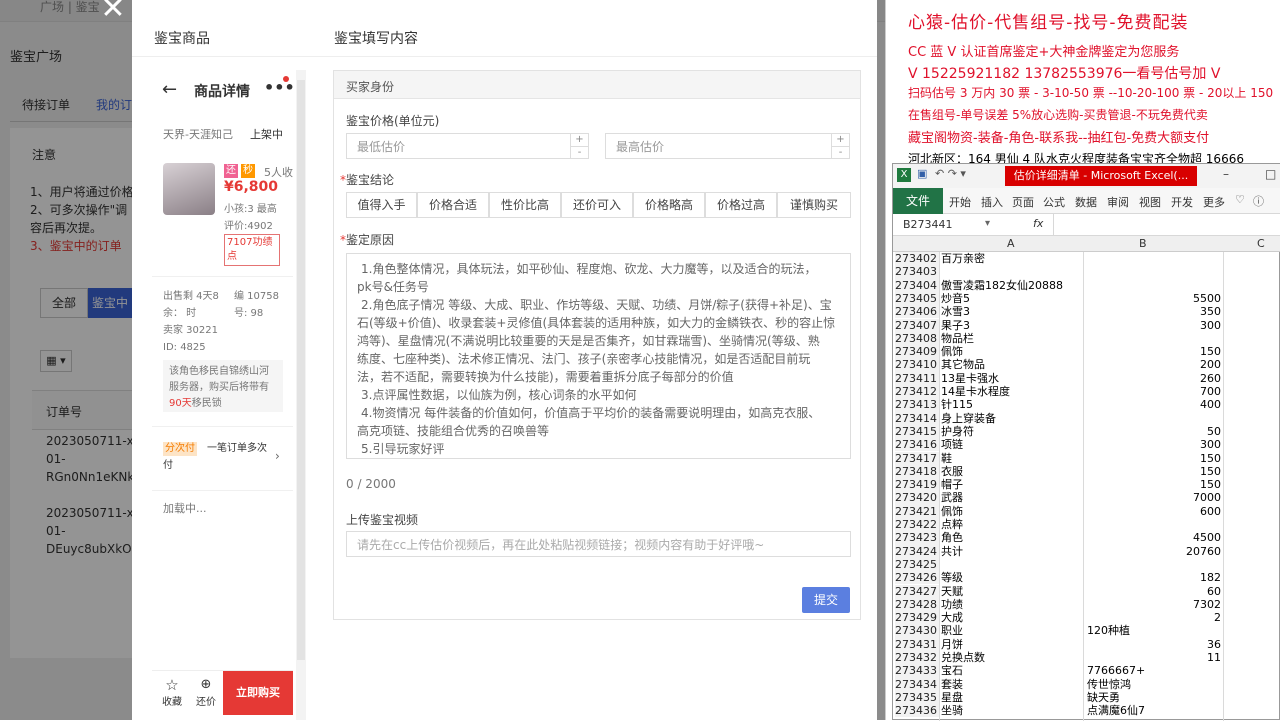 This screenshot has height=721, width=1280. I want to click on table-row: 273435 星盘 缺天勇, so click(1086, 697).